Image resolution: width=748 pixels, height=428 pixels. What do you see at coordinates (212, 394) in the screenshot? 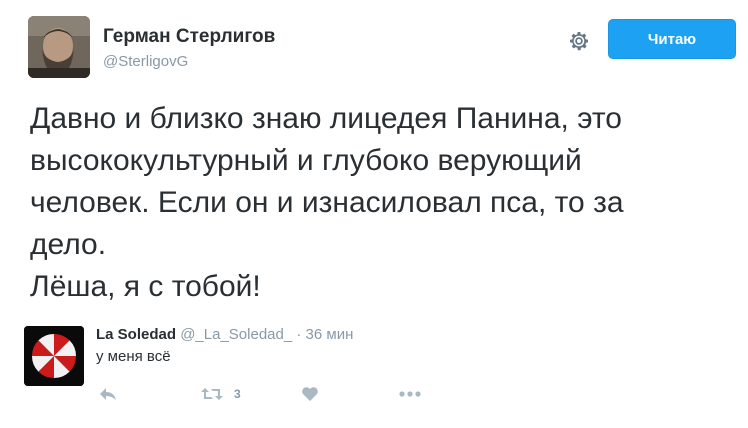
I see `retweet-icon` at bounding box center [212, 394].